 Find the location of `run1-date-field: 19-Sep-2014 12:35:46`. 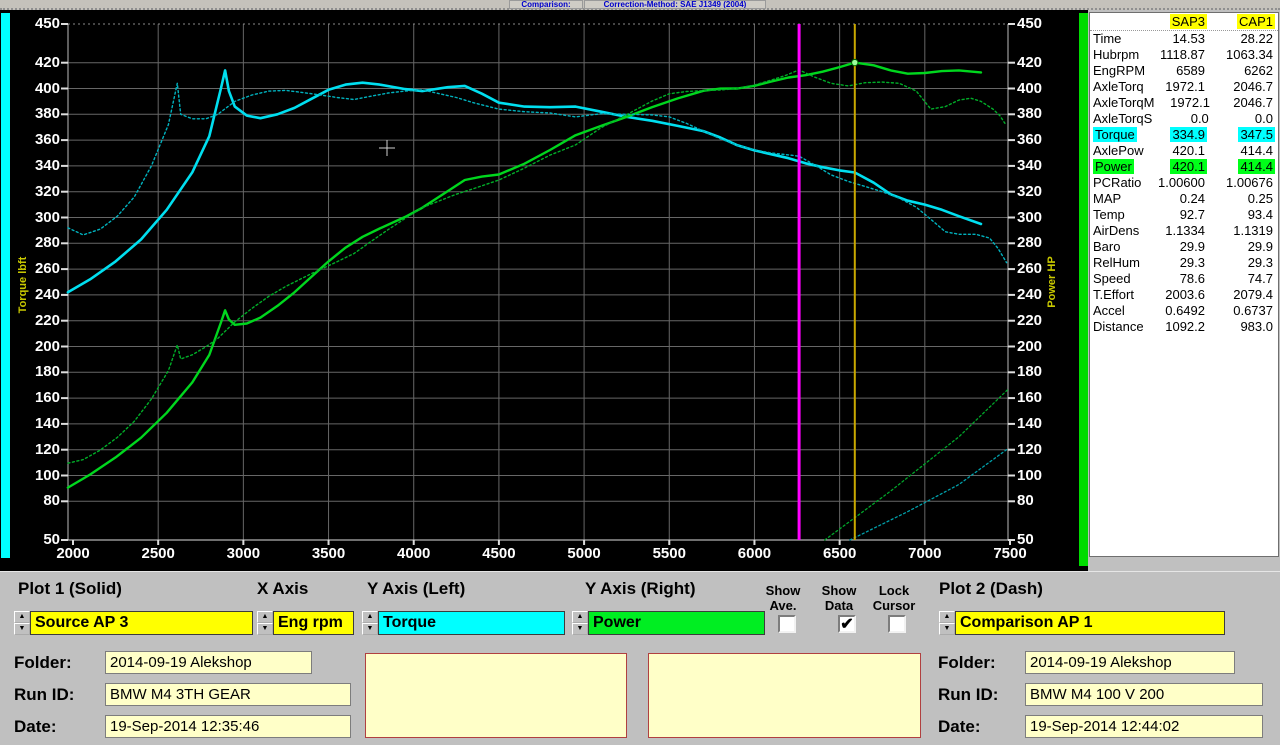

run1-date-field: 19-Sep-2014 12:35:46 is located at coordinates (228, 726).